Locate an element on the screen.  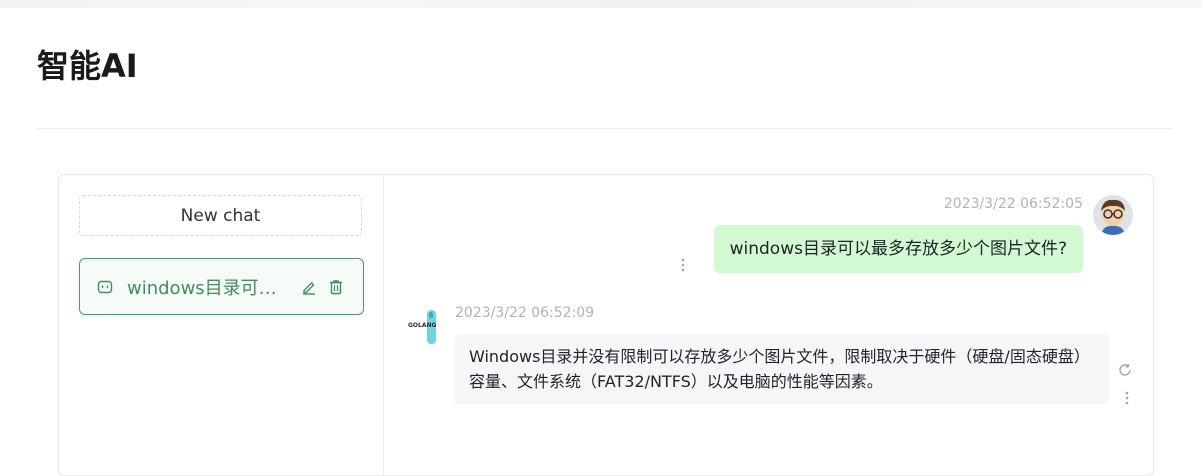
message-timestamp: 2023/3/22 06:52:09 is located at coordinates (525, 313).